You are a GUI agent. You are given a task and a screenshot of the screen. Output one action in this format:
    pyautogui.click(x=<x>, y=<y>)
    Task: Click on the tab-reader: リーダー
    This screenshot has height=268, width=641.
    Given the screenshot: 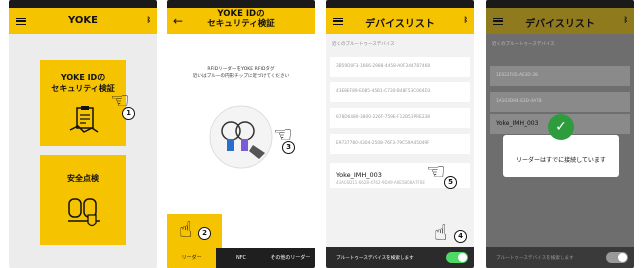 What is the action you would take?
    pyautogui.click(x=192, y=258)
    